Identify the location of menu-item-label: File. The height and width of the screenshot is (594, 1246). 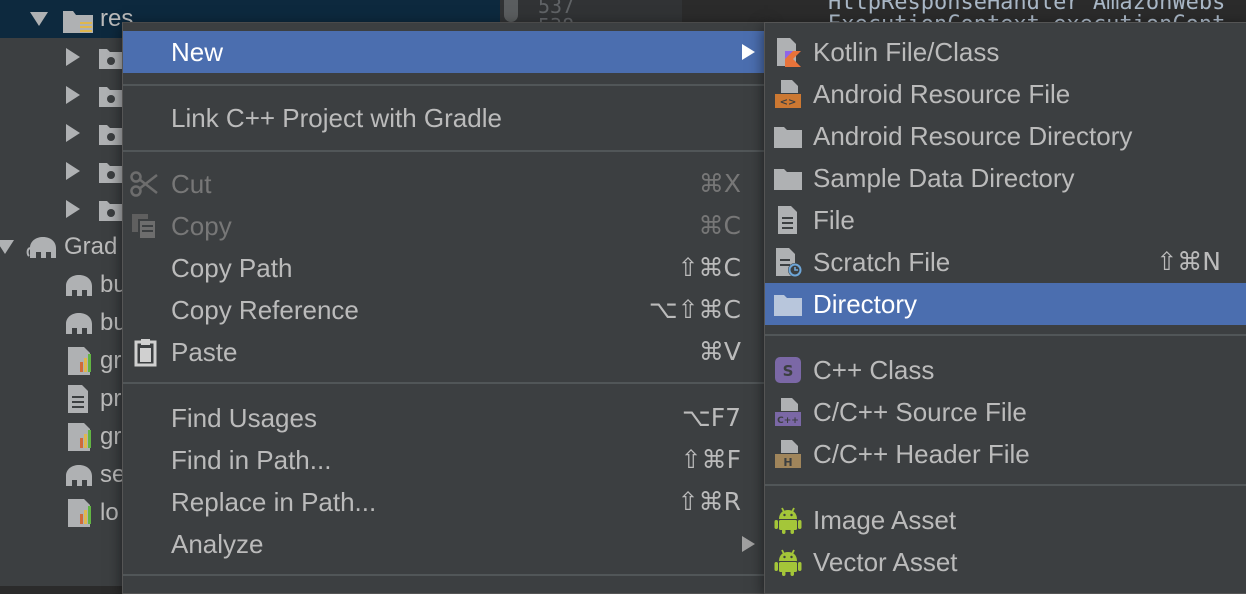
(834, 220).